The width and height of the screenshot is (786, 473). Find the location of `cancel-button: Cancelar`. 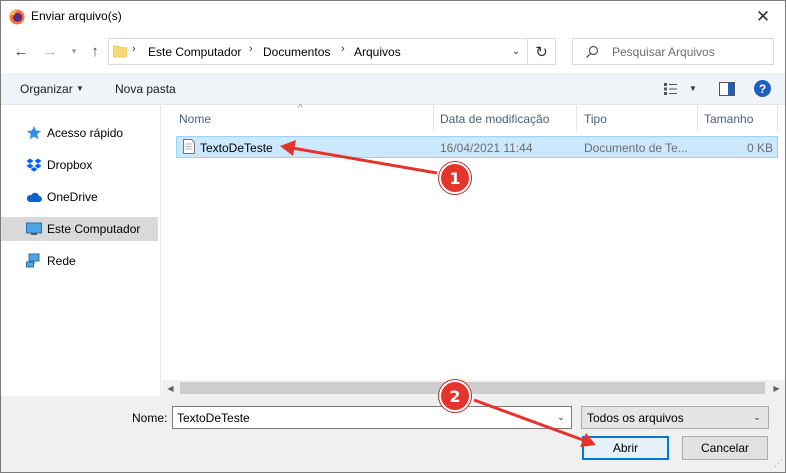

cancel-button: Cancelar is located at coordinates (725, 448).